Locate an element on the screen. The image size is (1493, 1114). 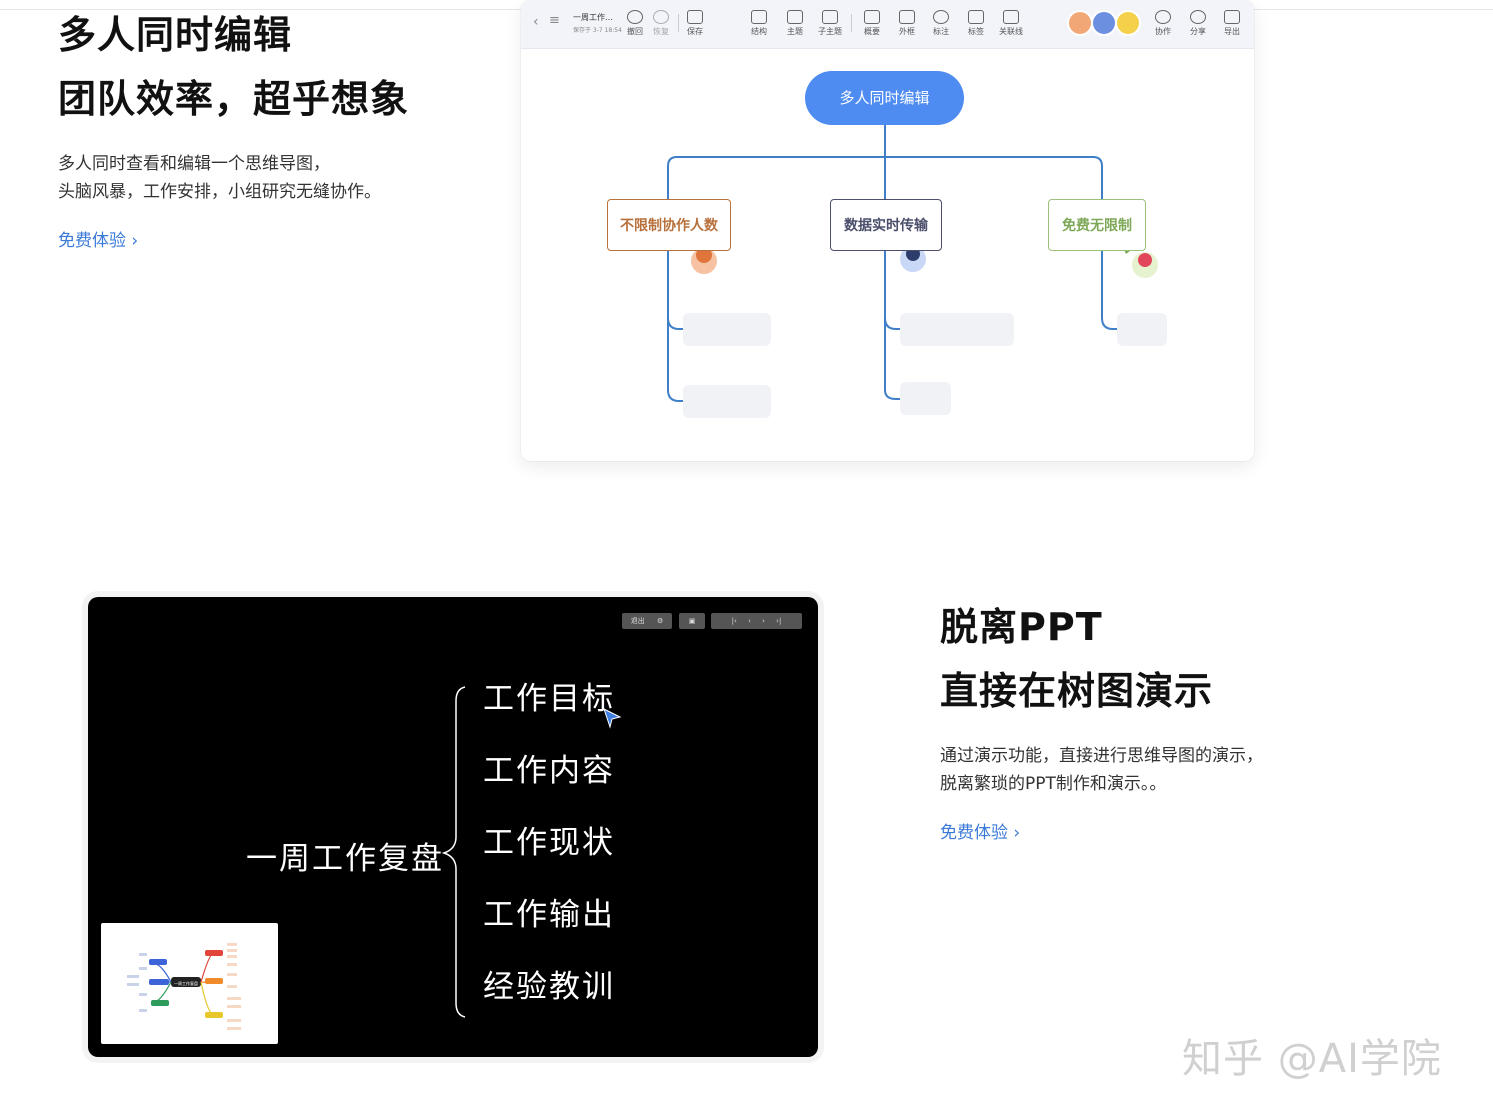
collab-title-line2: 团队效率，超乎想象 is located at coordinates (234, 99).